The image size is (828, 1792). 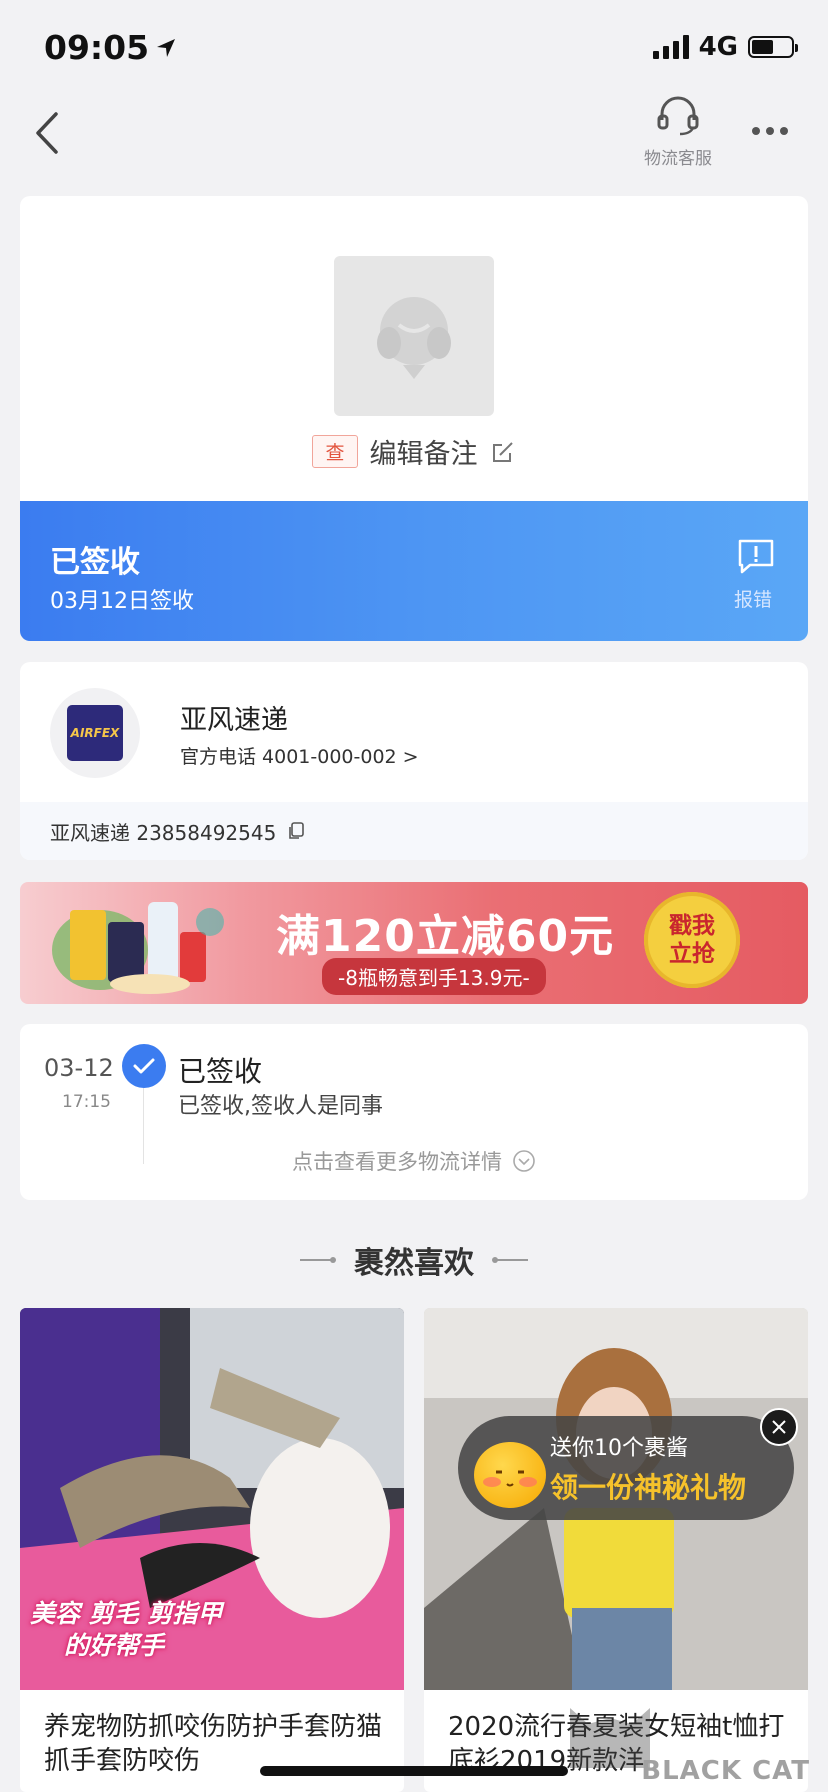 I want to click on overlay-line-2: 的好帮手, so click(x=114, y=1645).